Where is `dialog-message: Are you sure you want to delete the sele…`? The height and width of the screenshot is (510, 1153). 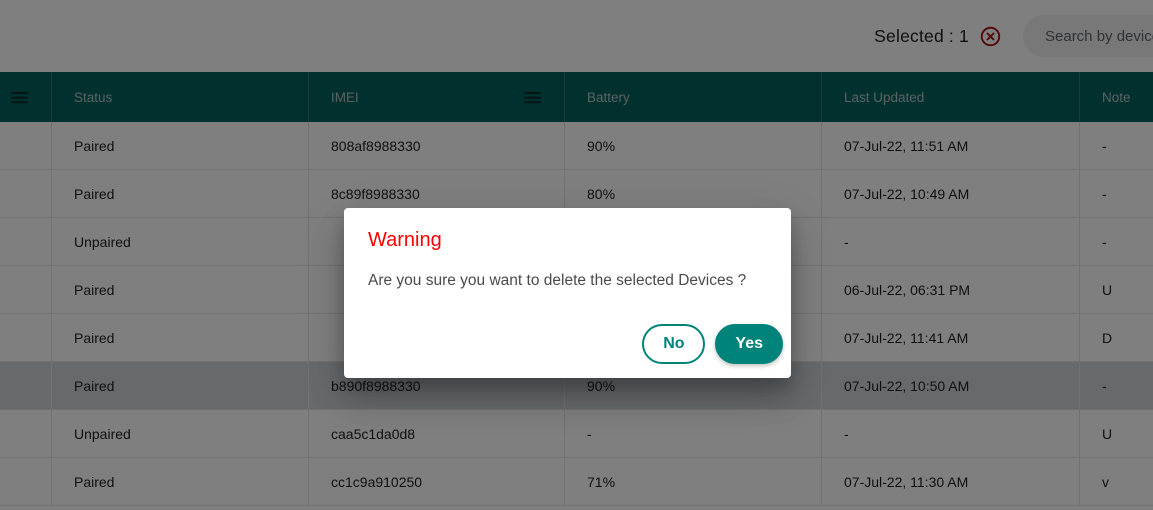
dialog-message: Are you sure you want to delete the sele… is located at coordinates (557, 280).